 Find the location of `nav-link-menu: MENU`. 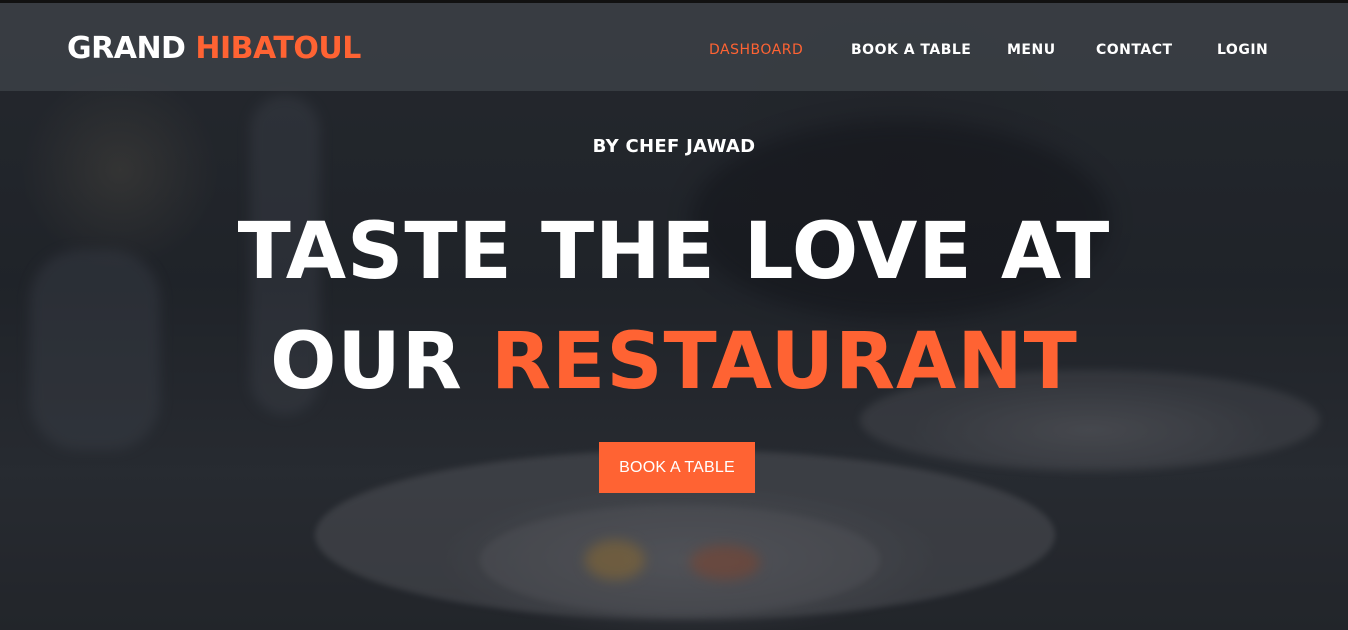

nav-link-menu: MENU is located at coordinates (1031, 50).